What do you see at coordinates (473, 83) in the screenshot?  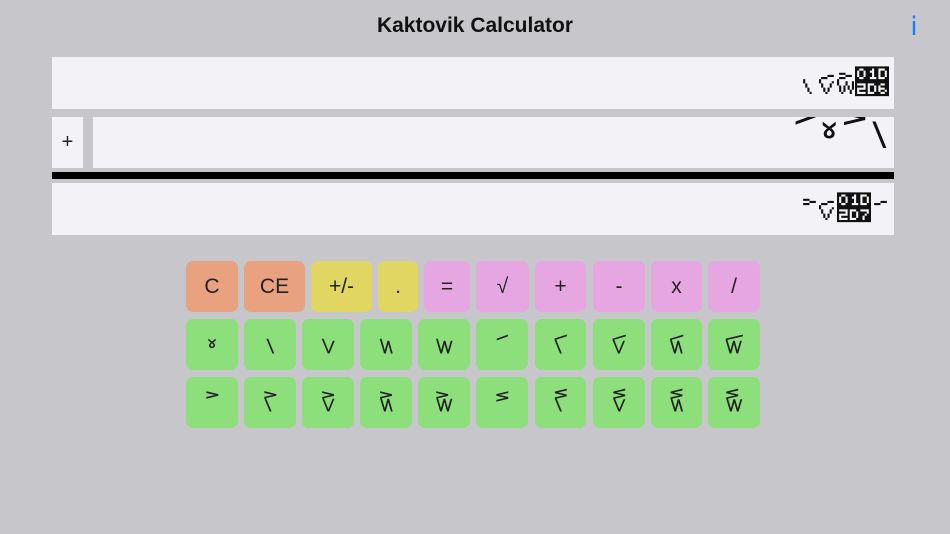 I see `accumulator-display: 𝋁𝋇𝋎𝋖` at bounding box center [473, 83].